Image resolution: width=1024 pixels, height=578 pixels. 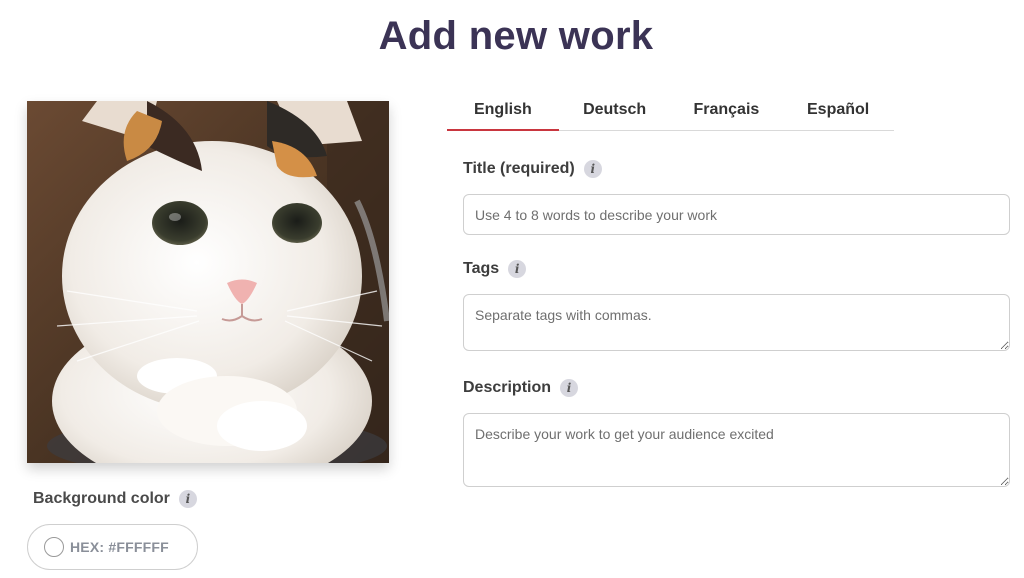 I want to click on title-label-text: Title (required), so click(x=519, y=168).